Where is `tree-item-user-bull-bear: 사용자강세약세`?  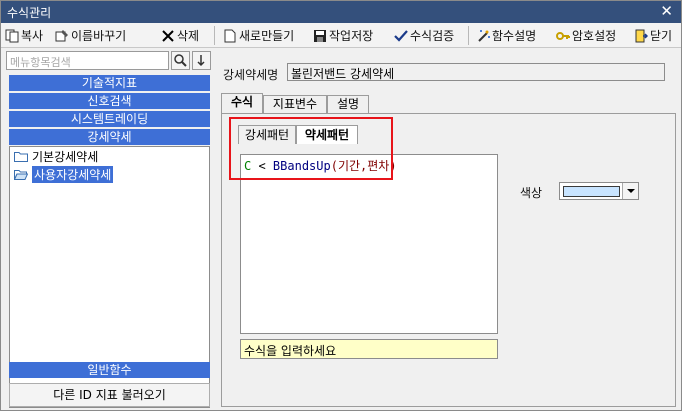 tree-item-user-bull-bear: 사용자강세약세 is located at coordinates (63, 174).